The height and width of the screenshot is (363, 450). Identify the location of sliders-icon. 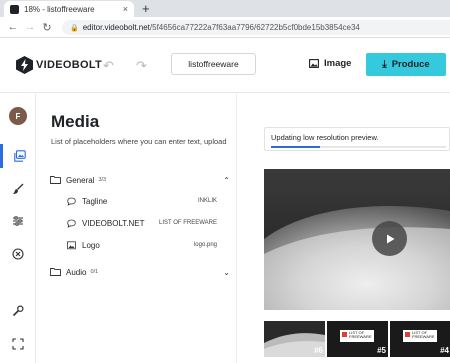
(18, 221).